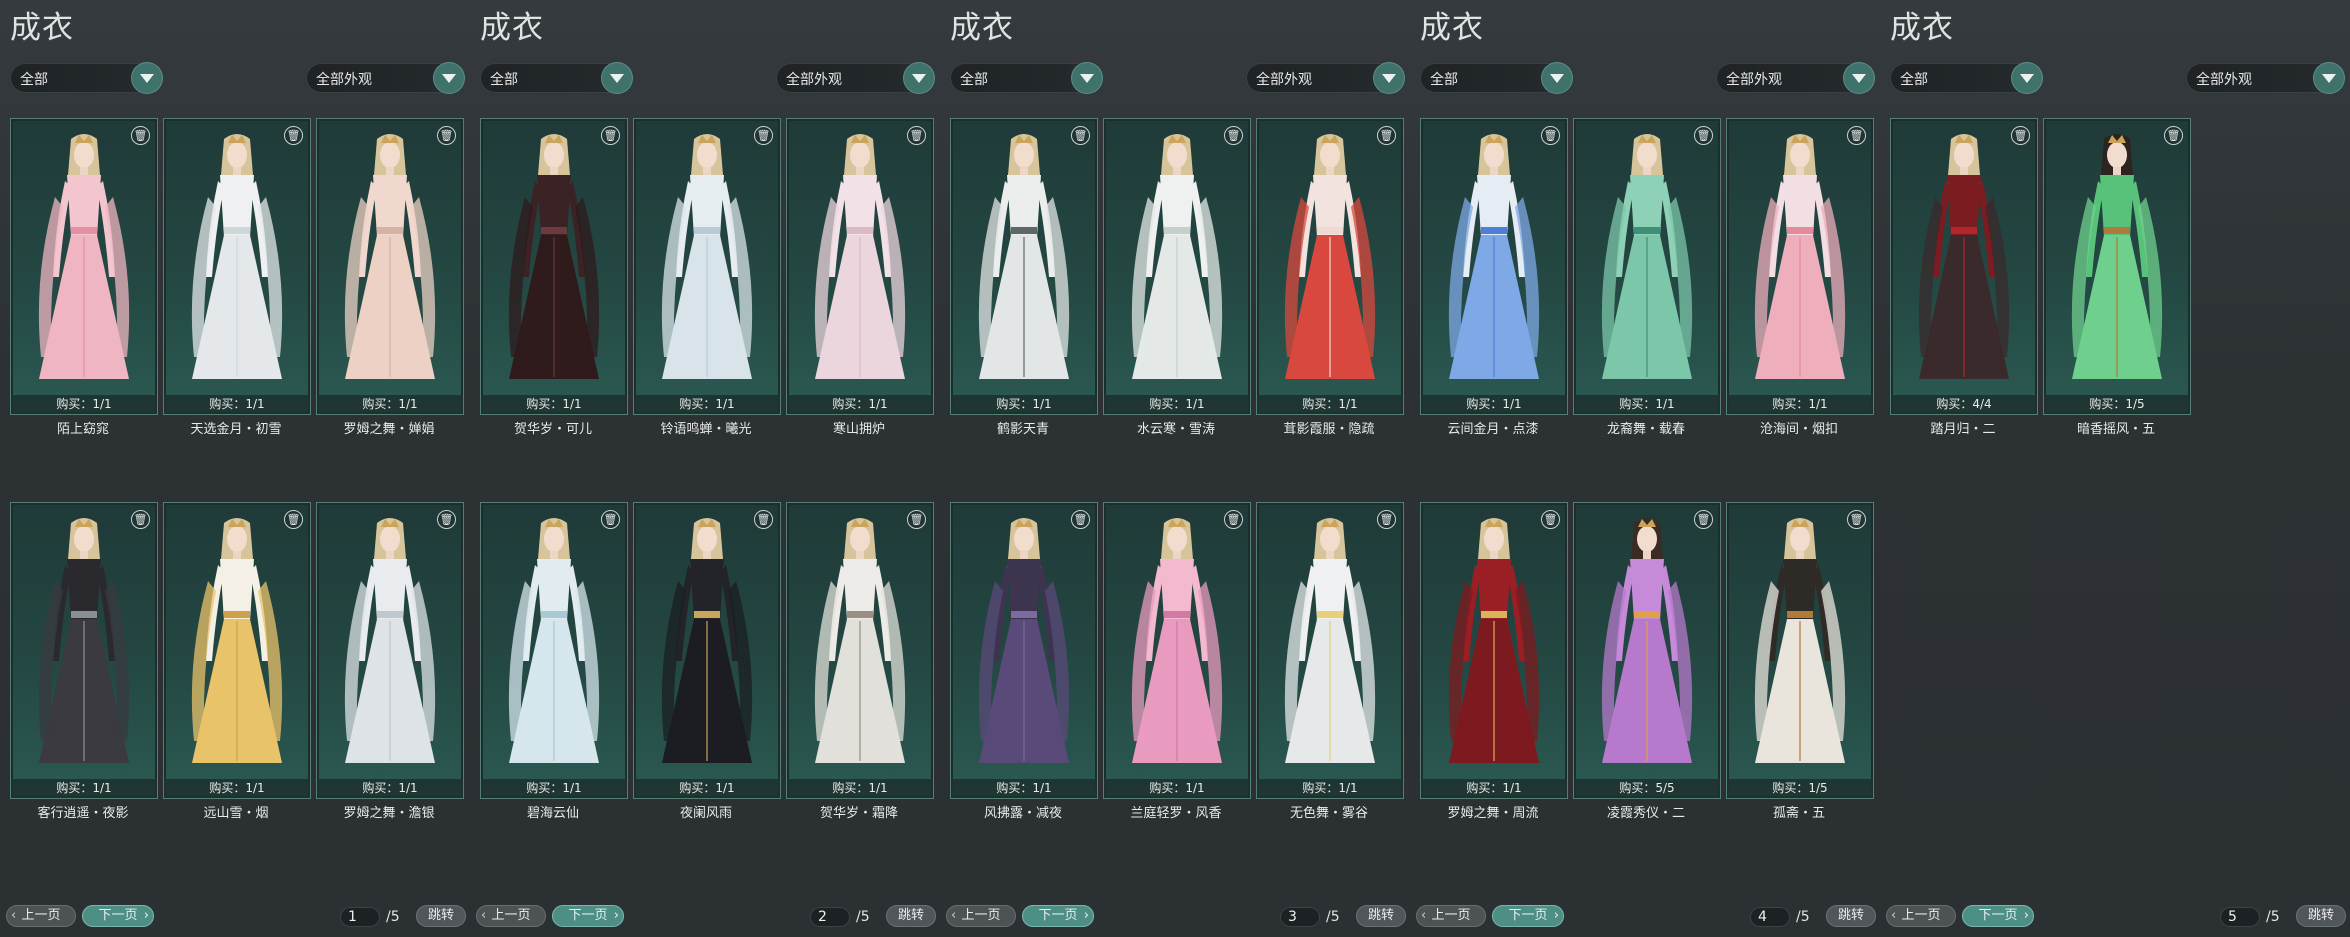 This screenshot has height=937, width=2350. I want to click on page-number-input: 3, so click(1300, 917).